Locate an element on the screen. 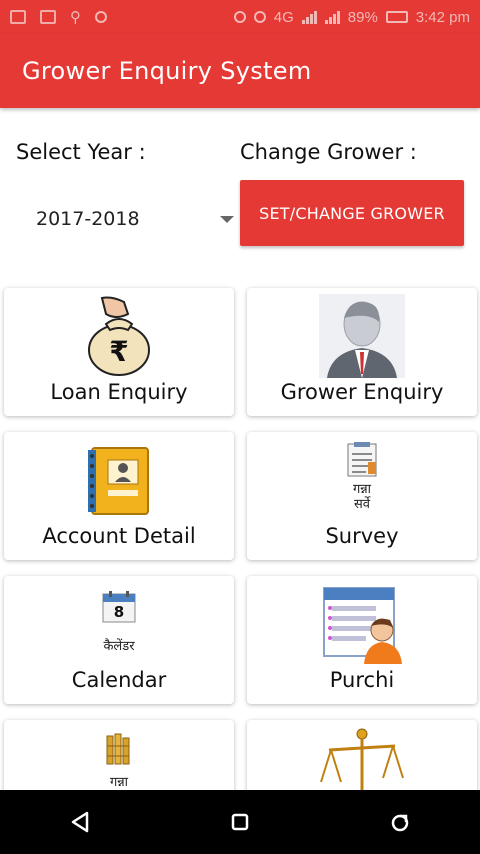 This screenshot has width=480, height=854. grower-label: Change Grower : is located at coordinates (328, 152).